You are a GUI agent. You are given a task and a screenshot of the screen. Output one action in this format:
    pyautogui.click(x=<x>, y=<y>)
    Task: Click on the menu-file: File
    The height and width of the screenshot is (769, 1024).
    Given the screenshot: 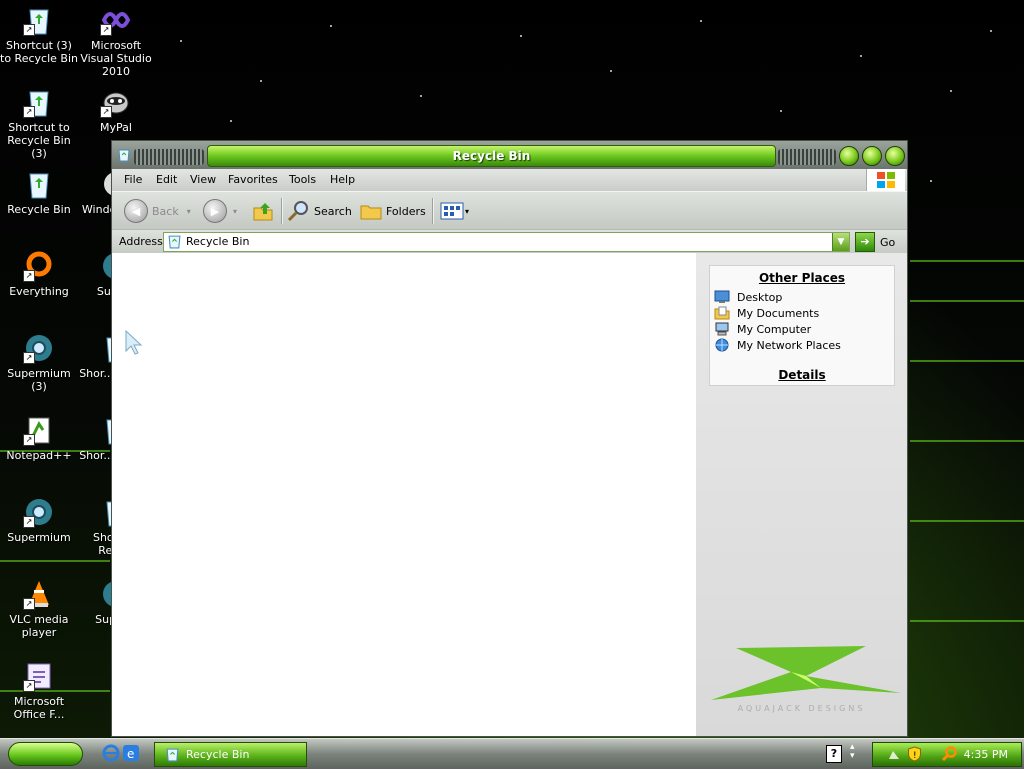 What is the action you would take?
    pyautogui.click(x=133, y=179)
    